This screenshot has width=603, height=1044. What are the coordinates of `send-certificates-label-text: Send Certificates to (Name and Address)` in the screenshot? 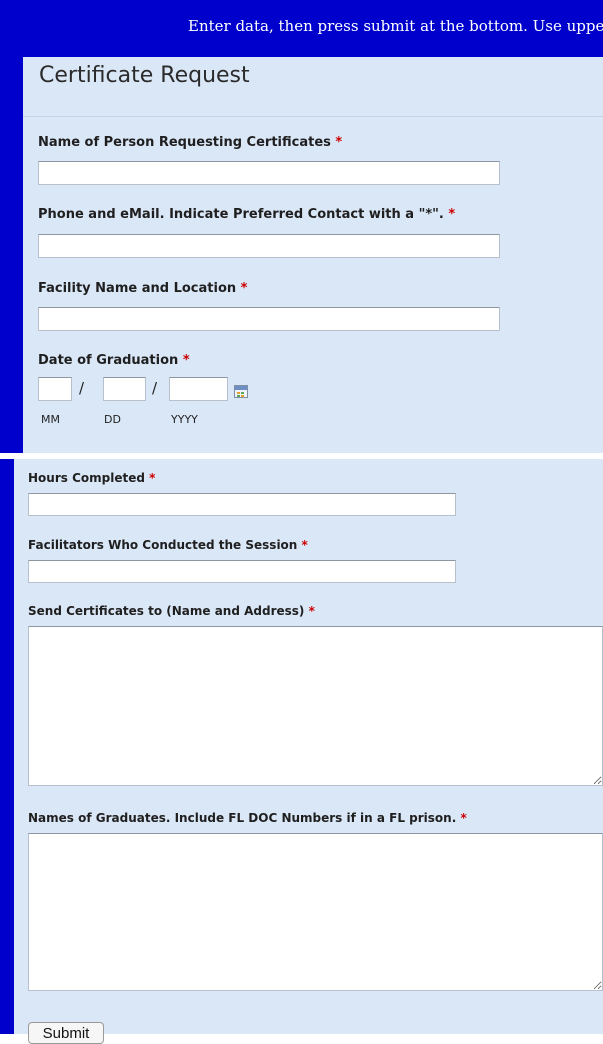 It's located at (166, 611).